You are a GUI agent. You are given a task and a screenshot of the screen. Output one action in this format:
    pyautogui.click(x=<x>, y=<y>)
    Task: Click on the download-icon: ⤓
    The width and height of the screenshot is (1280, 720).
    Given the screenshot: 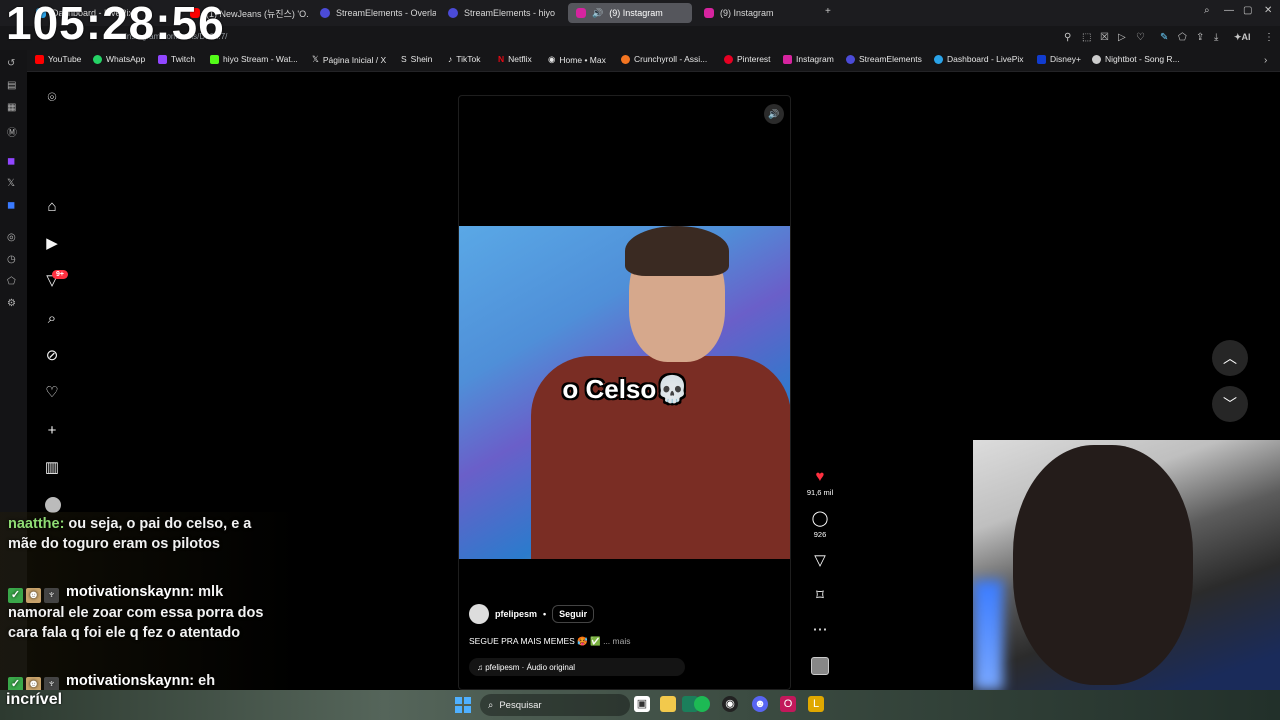 What is the action you would take?
    pyautogui.click(x=1216, y=37)
    